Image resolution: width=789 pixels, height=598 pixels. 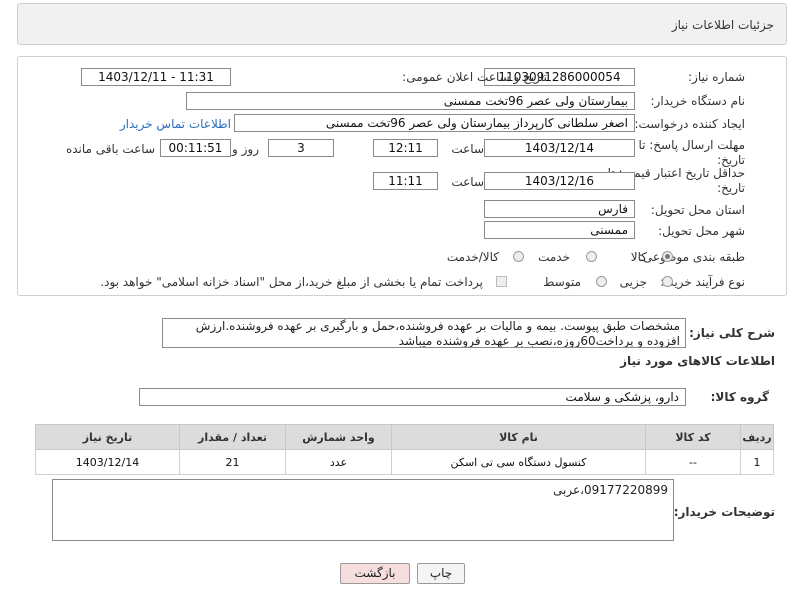 I want to click on category-goods-label: کالا, so click(x=638, y=257).